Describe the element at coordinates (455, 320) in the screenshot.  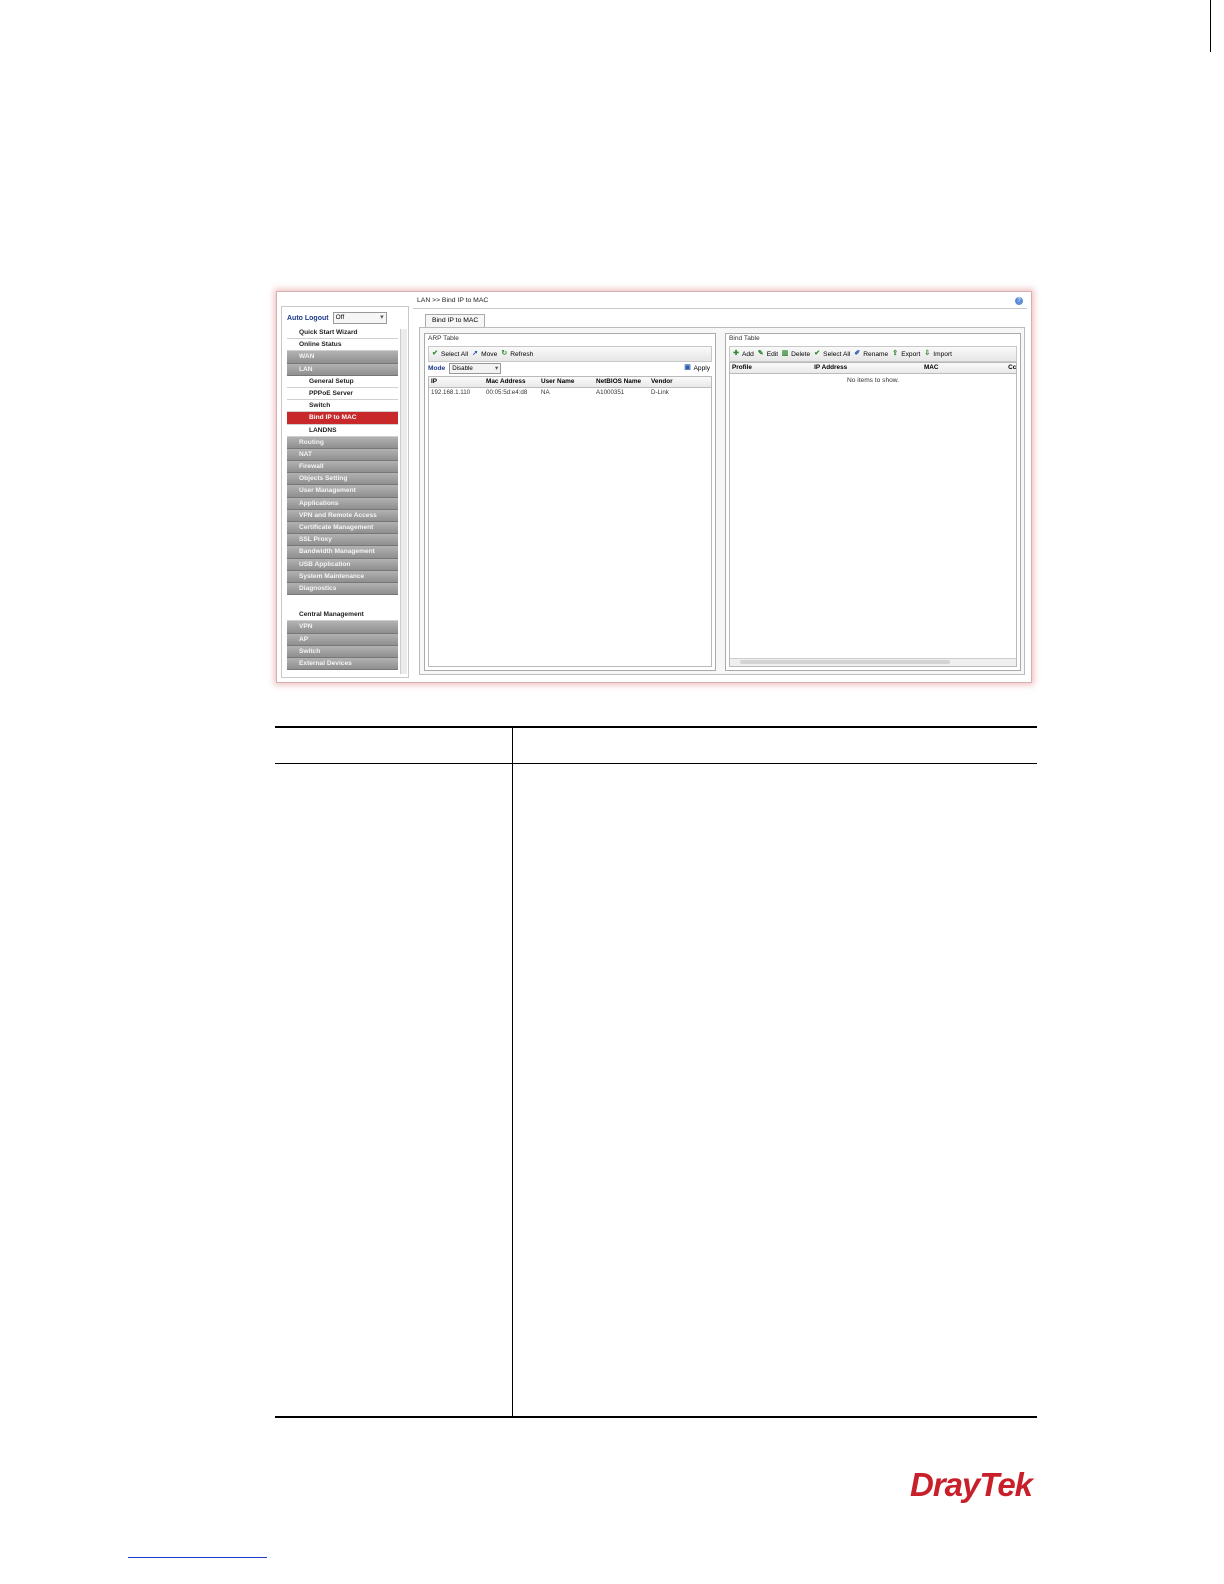
I see `tab-bind-ip-to-mac: Bind IP to MAC` at that location.